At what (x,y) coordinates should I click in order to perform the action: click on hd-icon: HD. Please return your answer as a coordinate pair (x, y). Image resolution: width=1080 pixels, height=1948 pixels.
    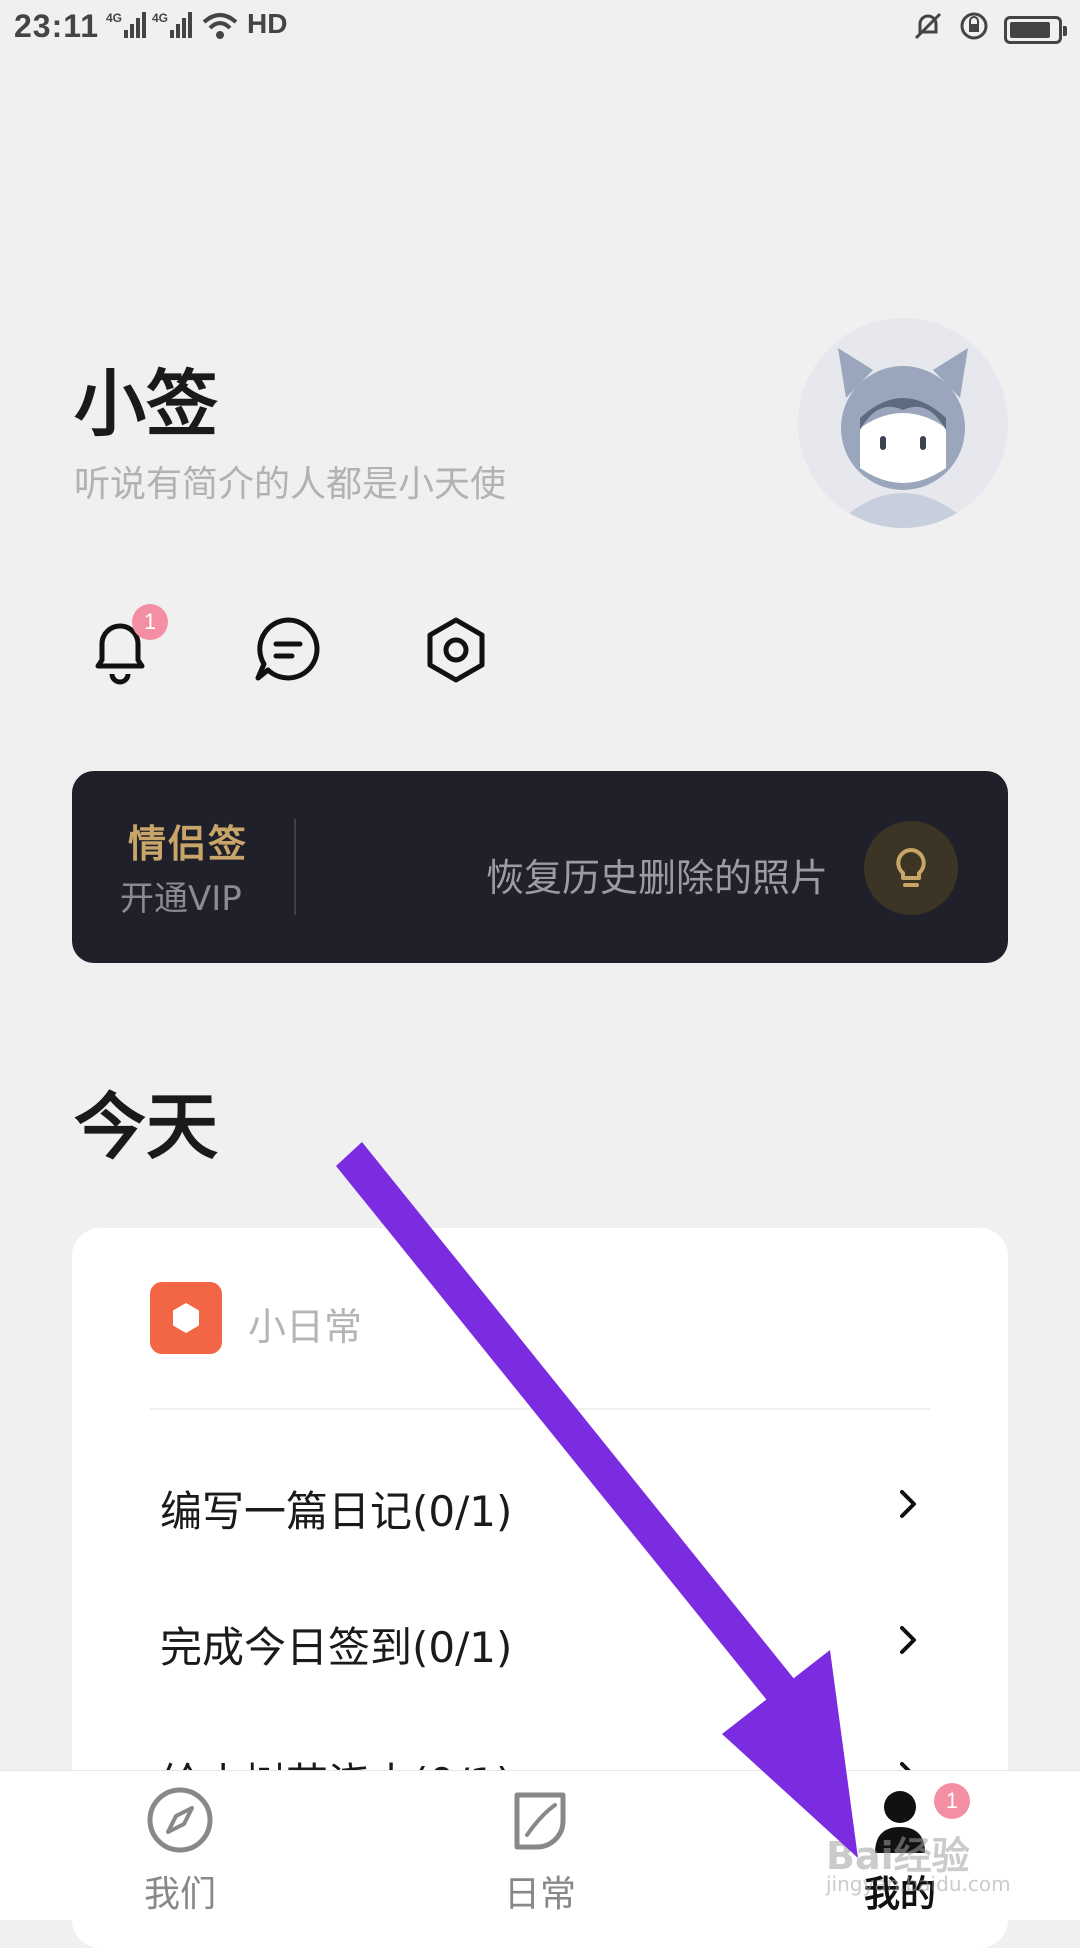
    Looking at the image, I should click on (267, 23).